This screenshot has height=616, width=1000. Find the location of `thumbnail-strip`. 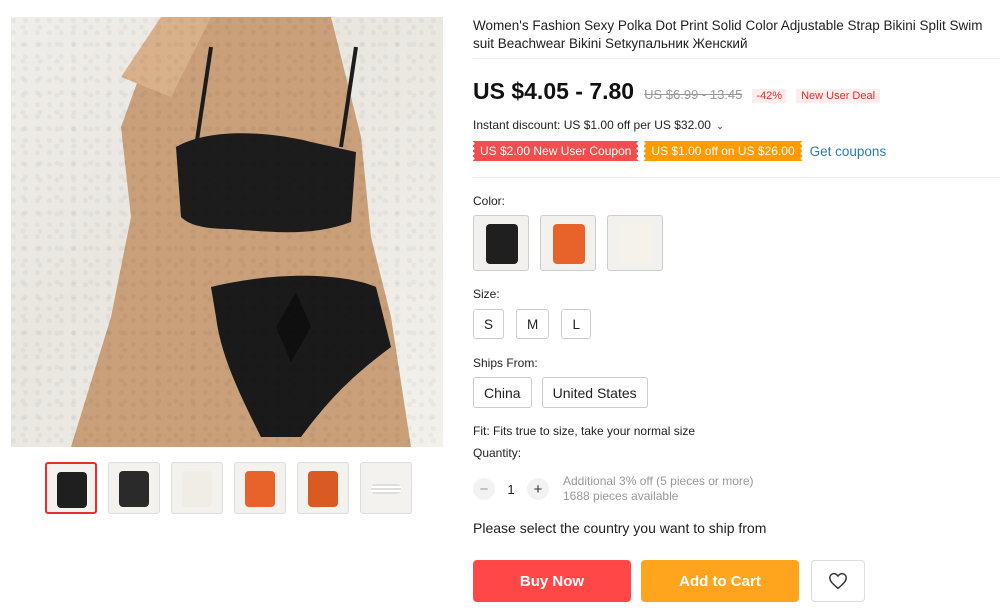

thumbnail-strip is located at coordinates (228, 488).